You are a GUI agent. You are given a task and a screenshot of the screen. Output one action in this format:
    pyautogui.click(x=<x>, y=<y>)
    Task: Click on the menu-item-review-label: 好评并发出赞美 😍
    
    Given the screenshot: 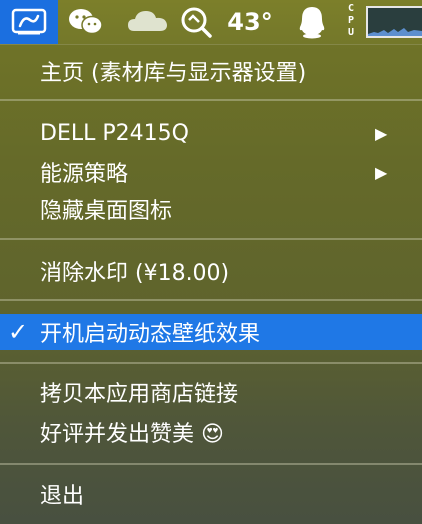 What is the action you would take?
    pyautogui.click(x=132, y=432)
    